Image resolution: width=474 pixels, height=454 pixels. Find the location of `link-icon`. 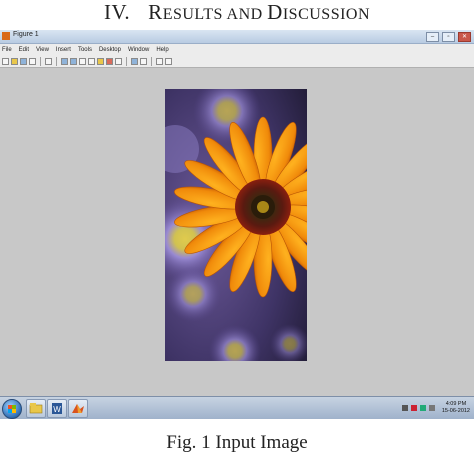

link-icon is located at coordinates (118, 61).